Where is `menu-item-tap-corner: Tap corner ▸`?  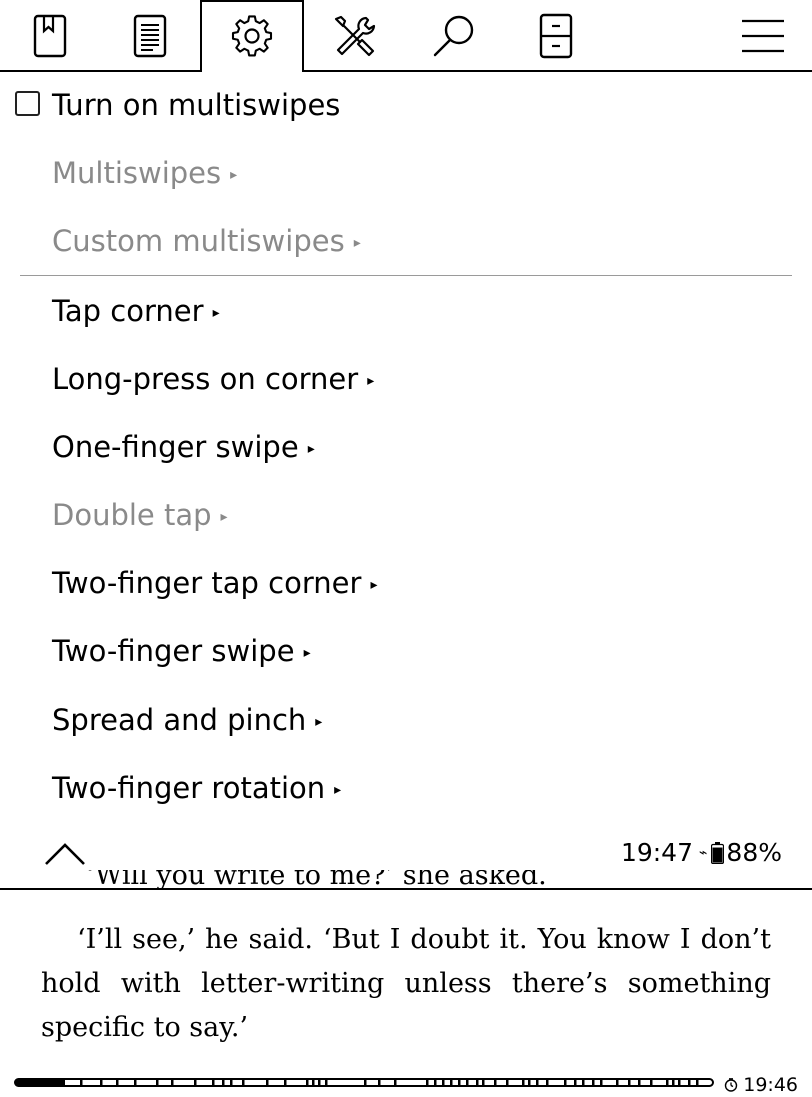 menu-item-tap-corner: Tap corner ▸ is located at coordinates (136, 312).